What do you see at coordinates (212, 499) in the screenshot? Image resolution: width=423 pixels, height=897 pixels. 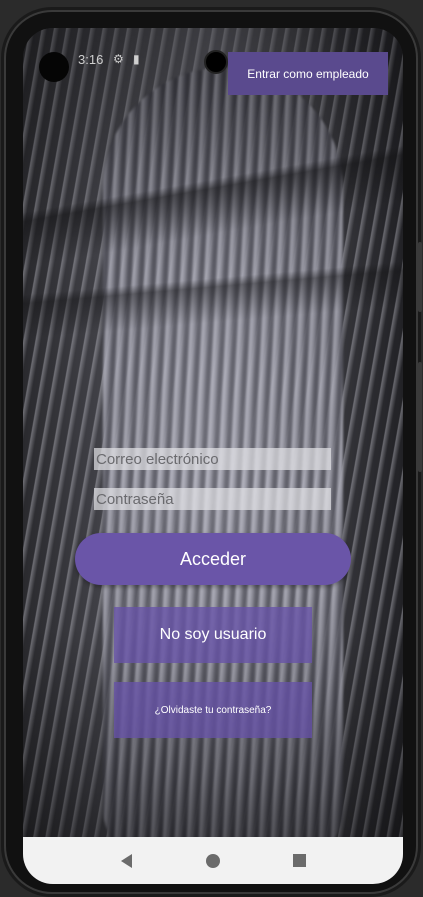 I see `password-field` at bounding box center [212, 499].